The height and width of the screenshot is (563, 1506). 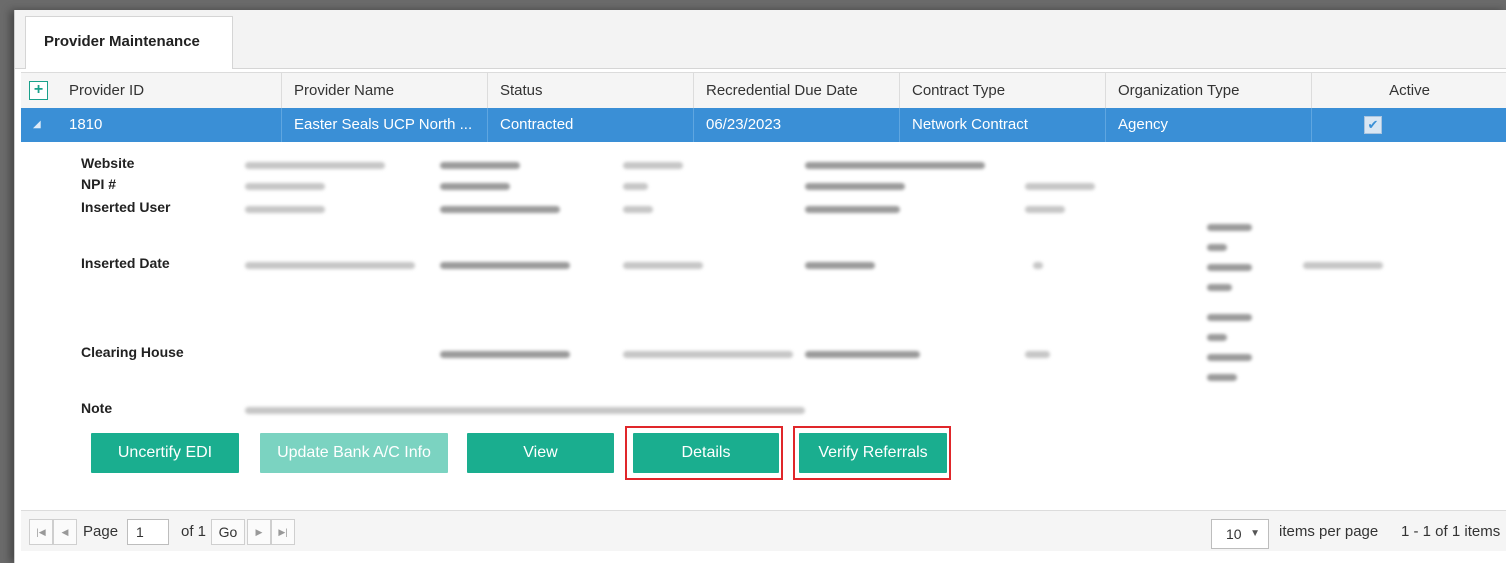 I want to click on cell-provider-id: 1810, so click(x=86, y=124).